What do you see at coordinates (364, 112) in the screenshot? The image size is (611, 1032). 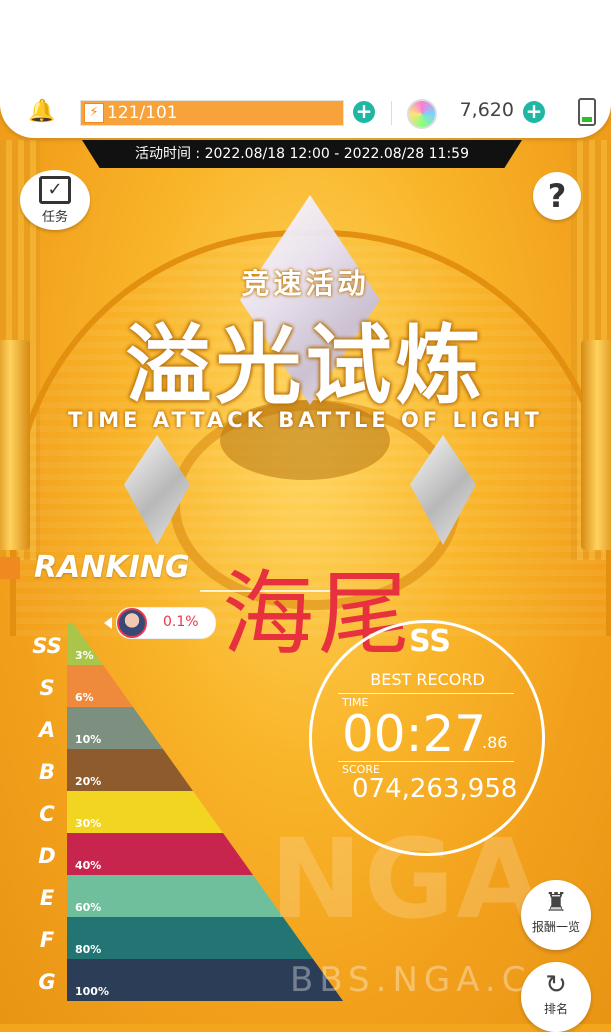 I see `add-energy-button: +` at bounding box center [364, 112].